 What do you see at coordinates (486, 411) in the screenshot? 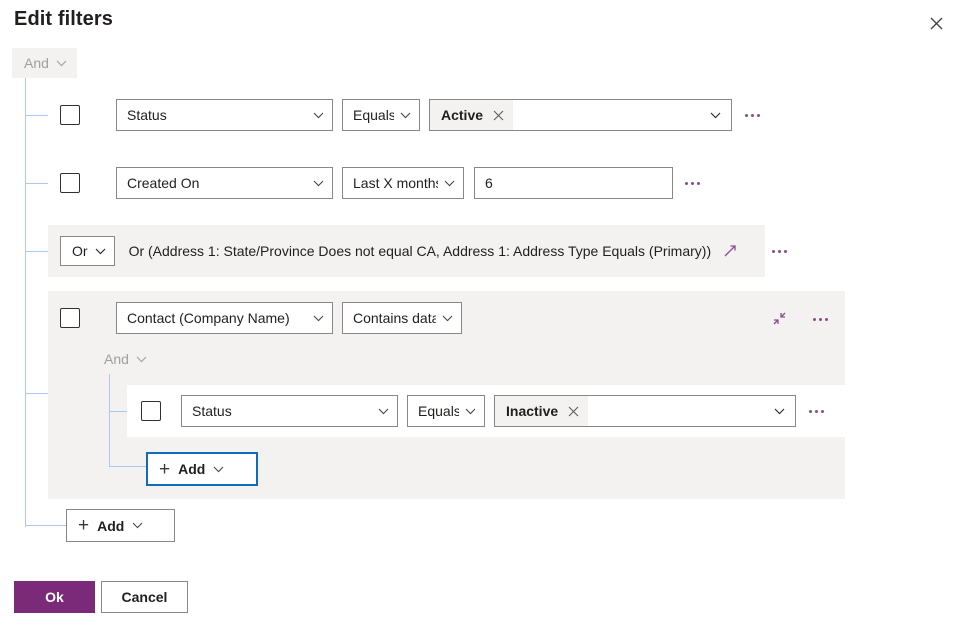
I see `filter-row: Status Equals Inactive` at bounding box center [486, 411].